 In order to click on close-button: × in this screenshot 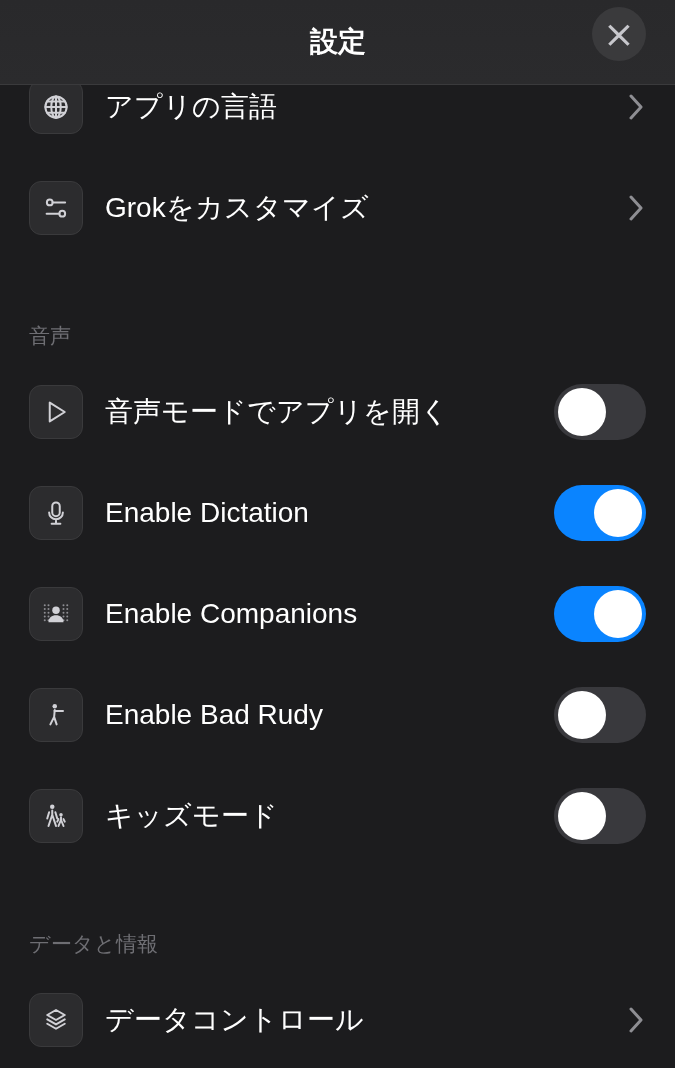, I will do `click(619, 34)`.